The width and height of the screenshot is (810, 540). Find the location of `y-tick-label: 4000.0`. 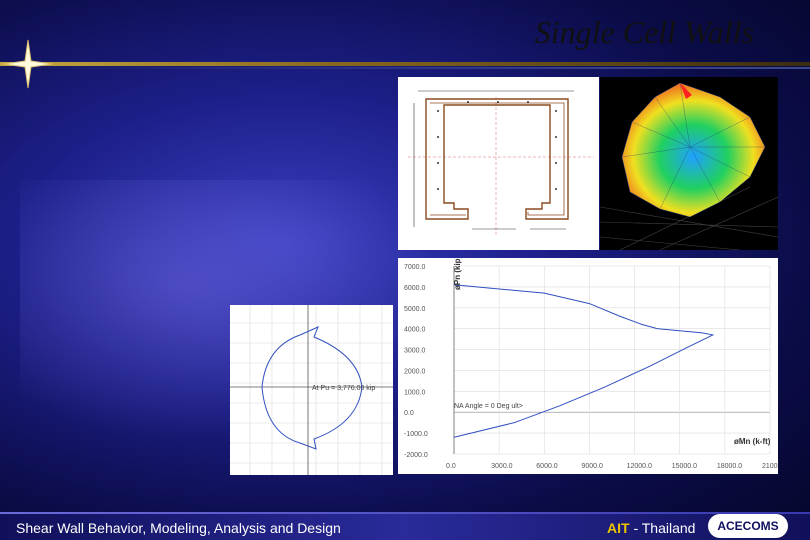

y-tick-label: 4000.0 is located at coordinates (415, 330).